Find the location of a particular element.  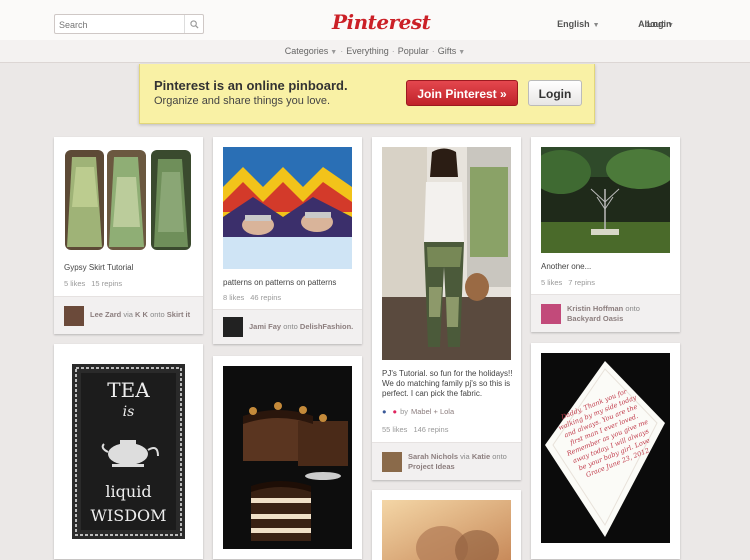

patterns-photo is located at coordinates (287, 208).